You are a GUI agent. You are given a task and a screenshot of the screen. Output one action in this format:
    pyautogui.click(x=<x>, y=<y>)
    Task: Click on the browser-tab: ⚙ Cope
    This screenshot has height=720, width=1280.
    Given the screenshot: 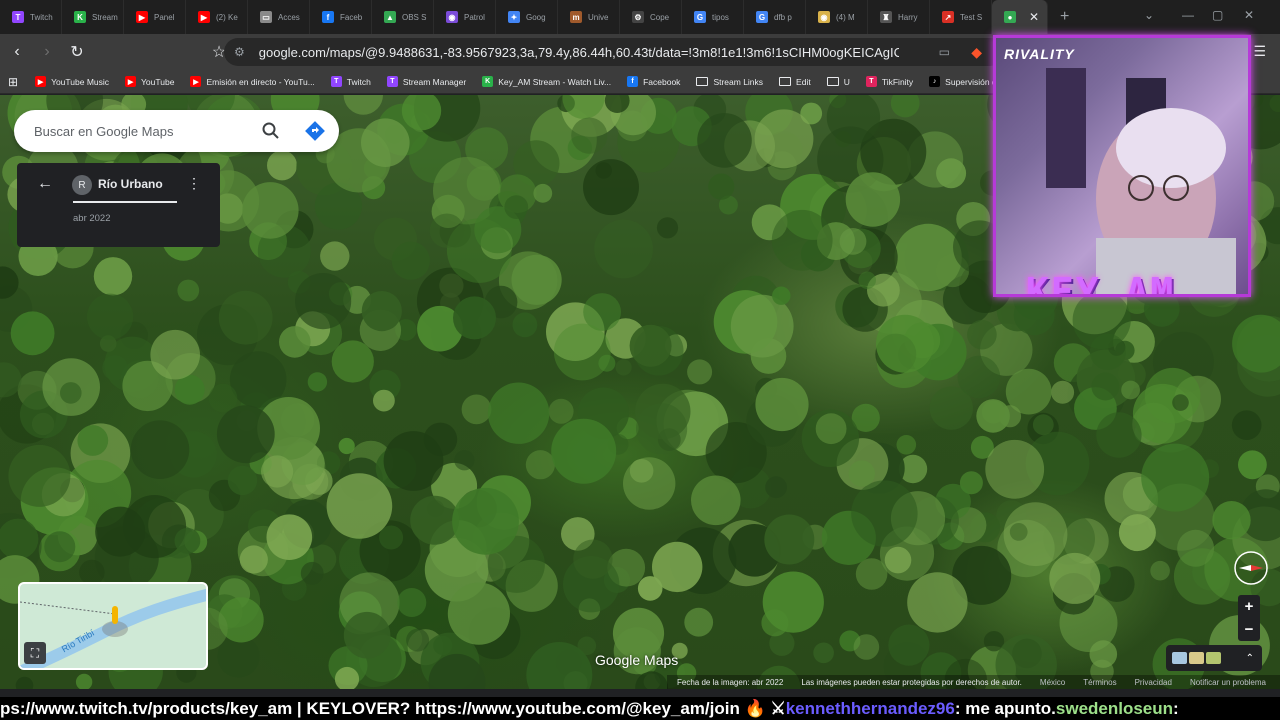 What is the action you would take?
    pyautogui.click(x=651, y=17)
    